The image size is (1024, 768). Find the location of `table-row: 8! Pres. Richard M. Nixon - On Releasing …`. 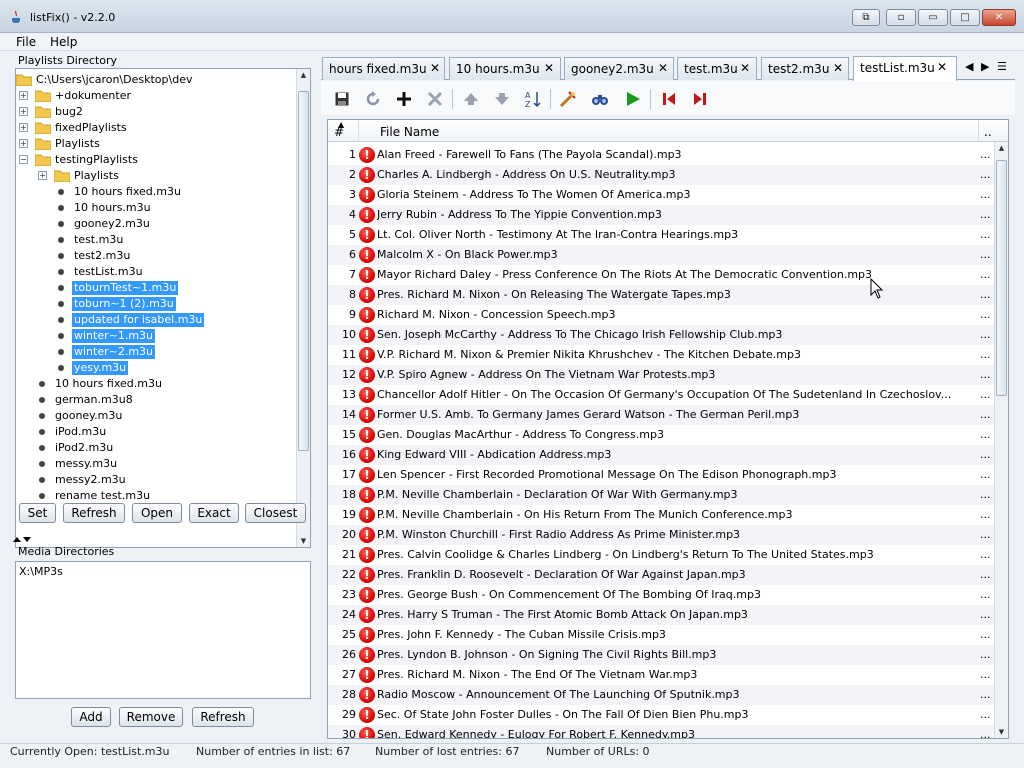

table-row: 8! Pres. Richard M. Nixon - On Releasing … is located at coordinates (662, 295).